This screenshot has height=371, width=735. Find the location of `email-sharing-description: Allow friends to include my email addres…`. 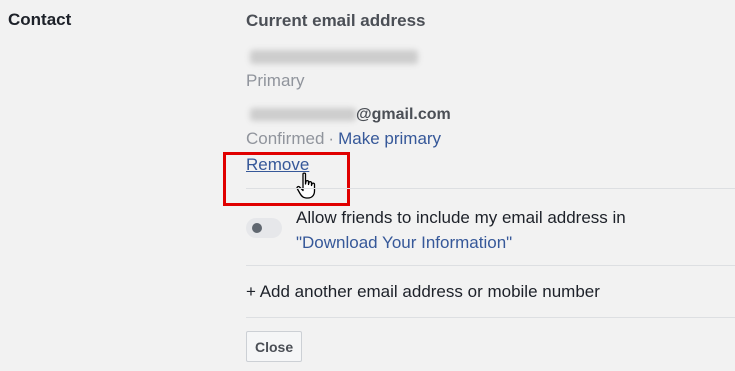

email-sharing-description: Allow friends to include my email addres… is located at coordinates (461, 230).